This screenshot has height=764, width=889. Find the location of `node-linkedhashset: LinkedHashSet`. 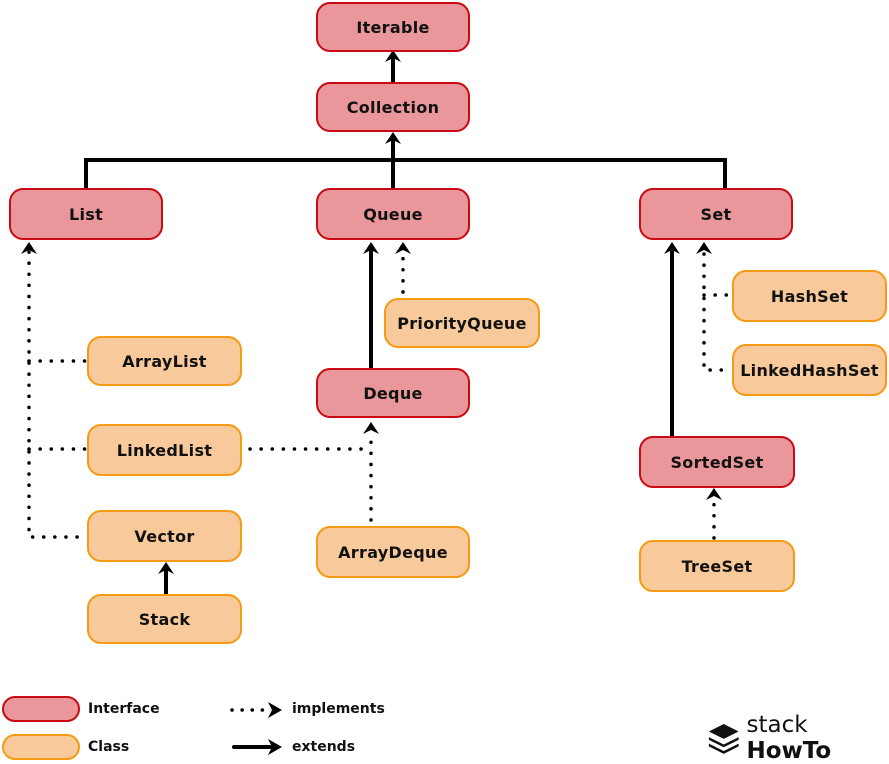

node-linkedhashset: LinkedHashSet is located at coordinates (809, 370).